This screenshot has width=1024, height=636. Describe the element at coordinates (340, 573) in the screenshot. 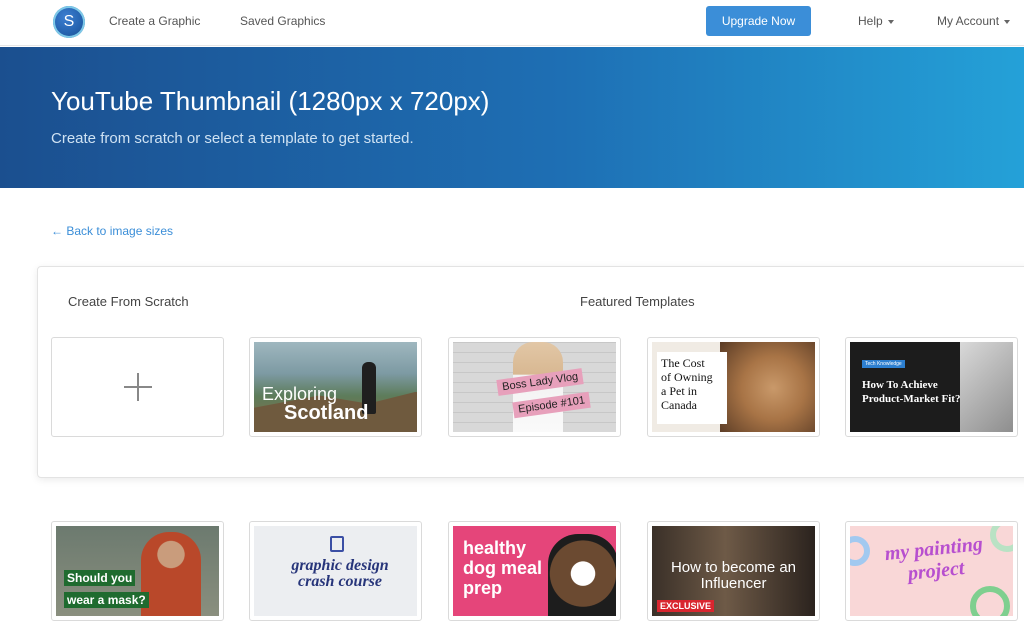

I see `template-text: graphic design crash course` at that location.